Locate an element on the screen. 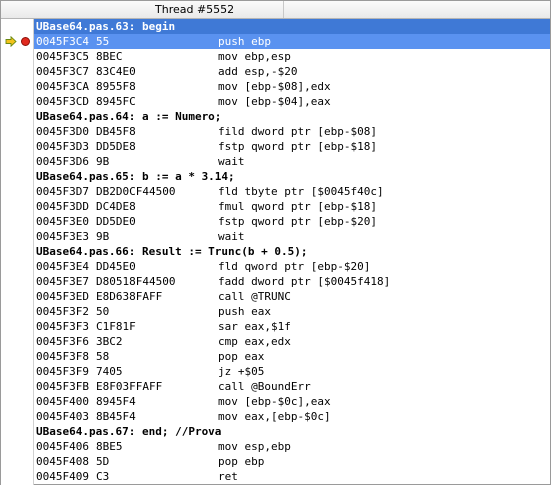  asm-instruction-row: 0045F3F2 50 push eax is located at coordinates (292, 311).